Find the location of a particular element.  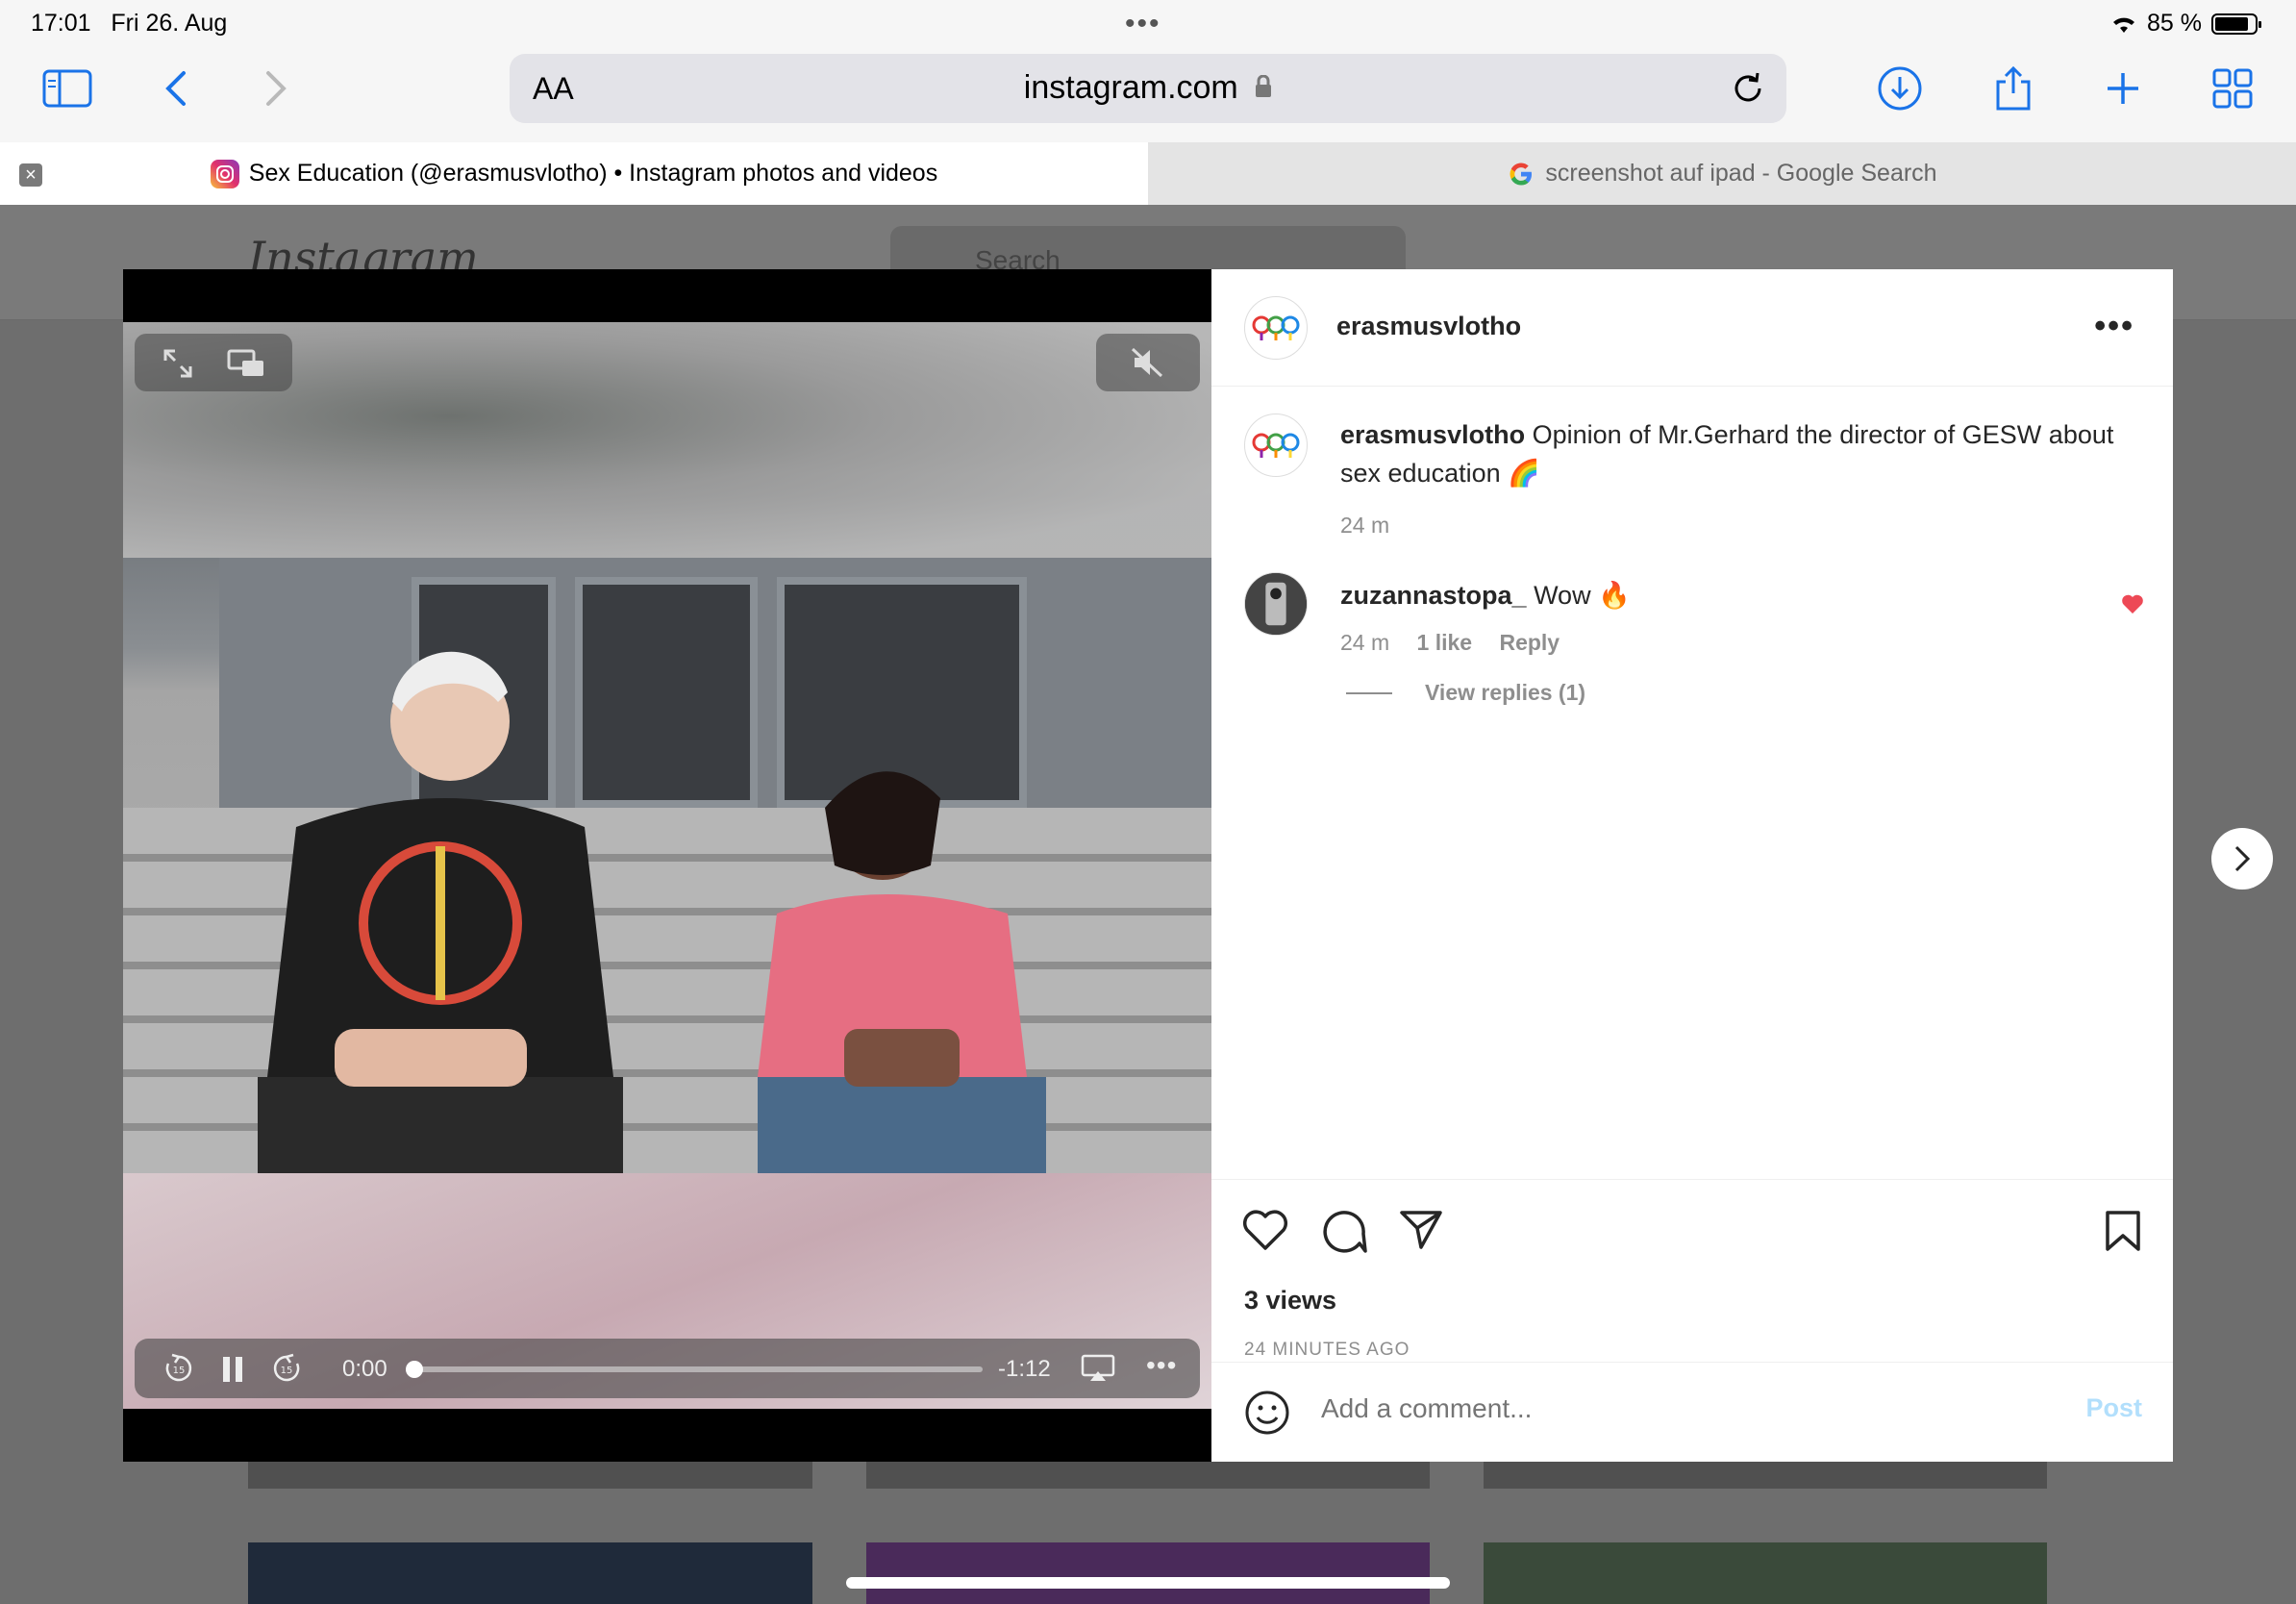

share-icon is located at coordinates (2013, 88).